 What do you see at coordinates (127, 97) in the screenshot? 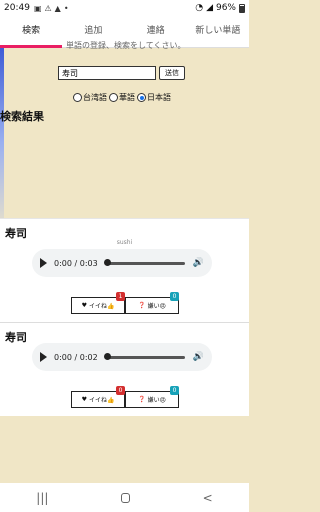
I see `radio-label-mandarin: 華語` at bounding box center [127, 97].